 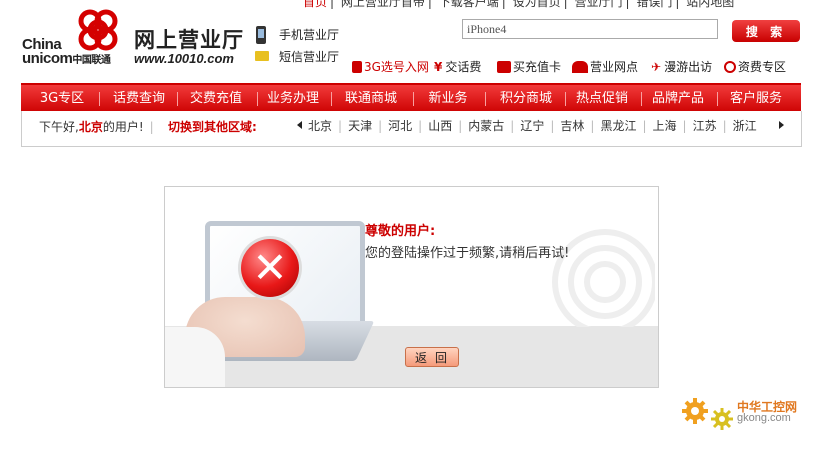 I want to click on quick-link-label: 买充值卡, so click(x=537, y=67).